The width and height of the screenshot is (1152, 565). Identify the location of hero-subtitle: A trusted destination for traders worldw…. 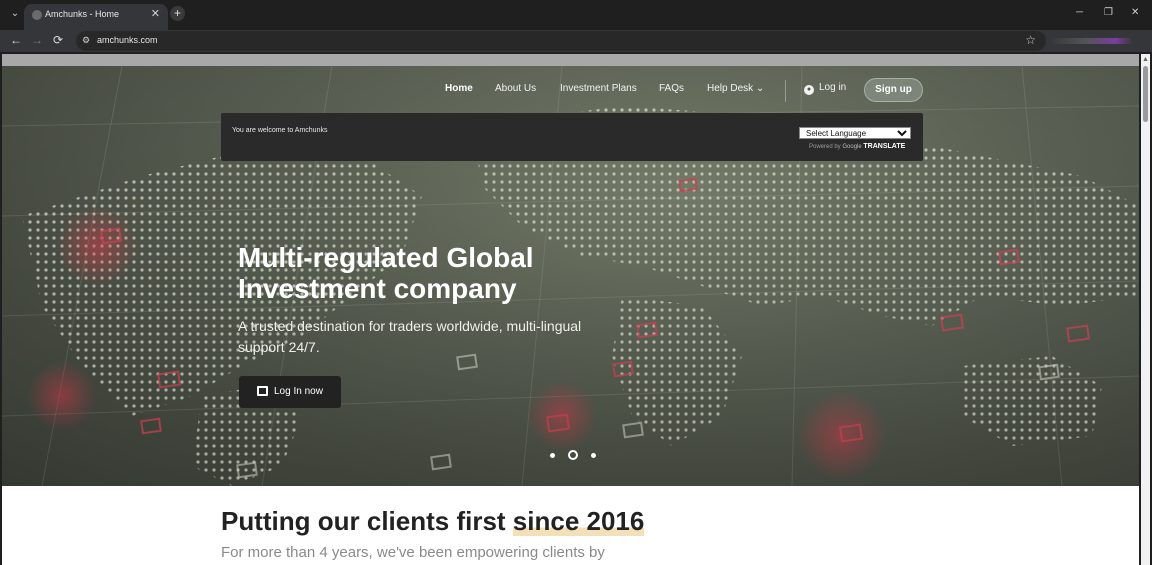
(410, 336).